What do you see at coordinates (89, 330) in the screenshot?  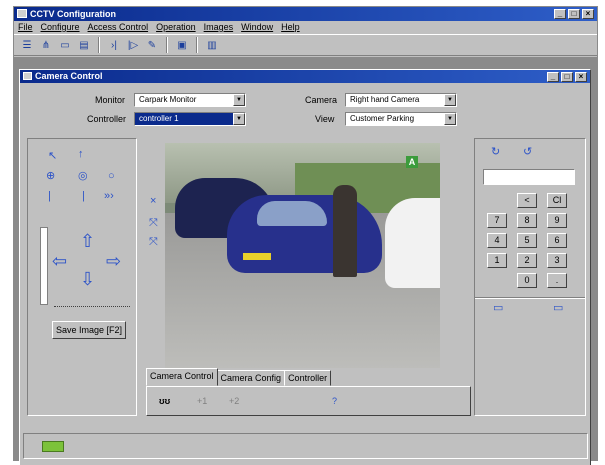 I see `save-image-button: Save Image [F2]` at bounding box center [89, 330].